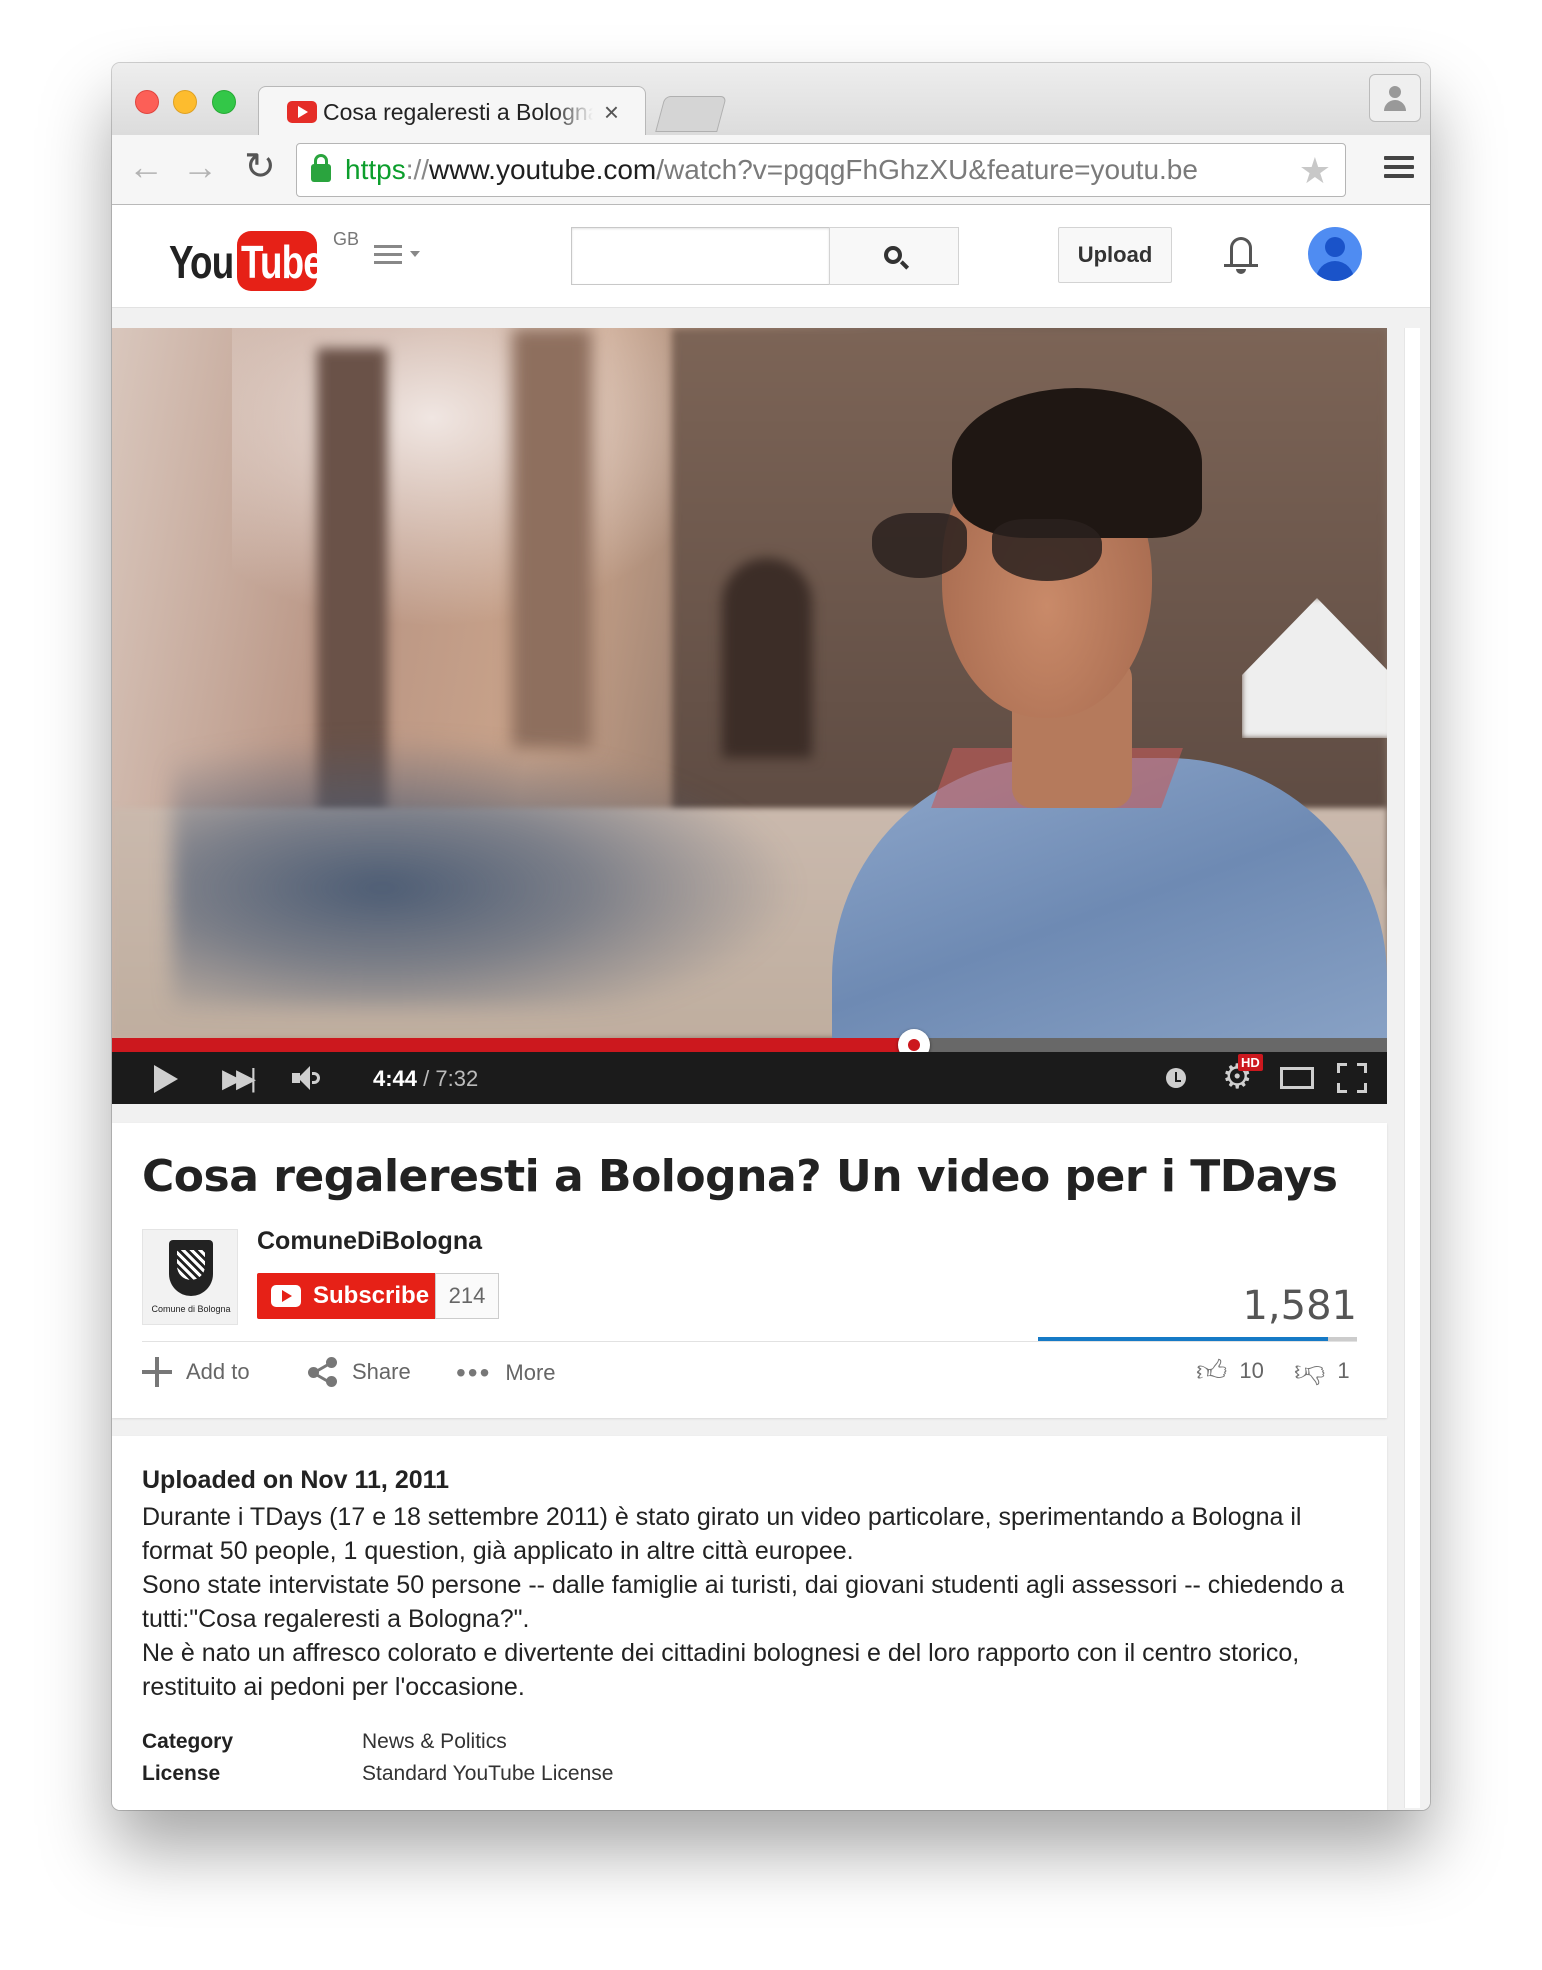 This screenshot has height=1970, width=1542. I want to click on category-label: Category, so click(188, 1741).